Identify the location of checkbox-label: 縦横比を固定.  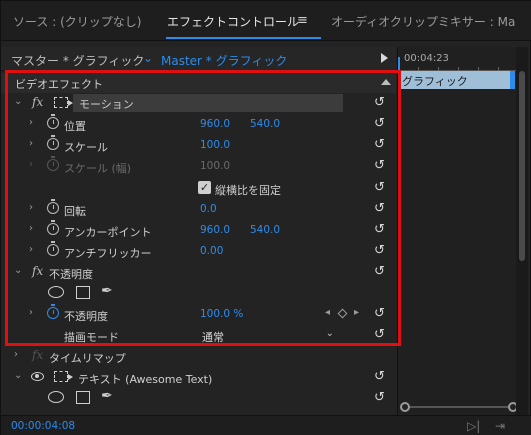
(248, 190).